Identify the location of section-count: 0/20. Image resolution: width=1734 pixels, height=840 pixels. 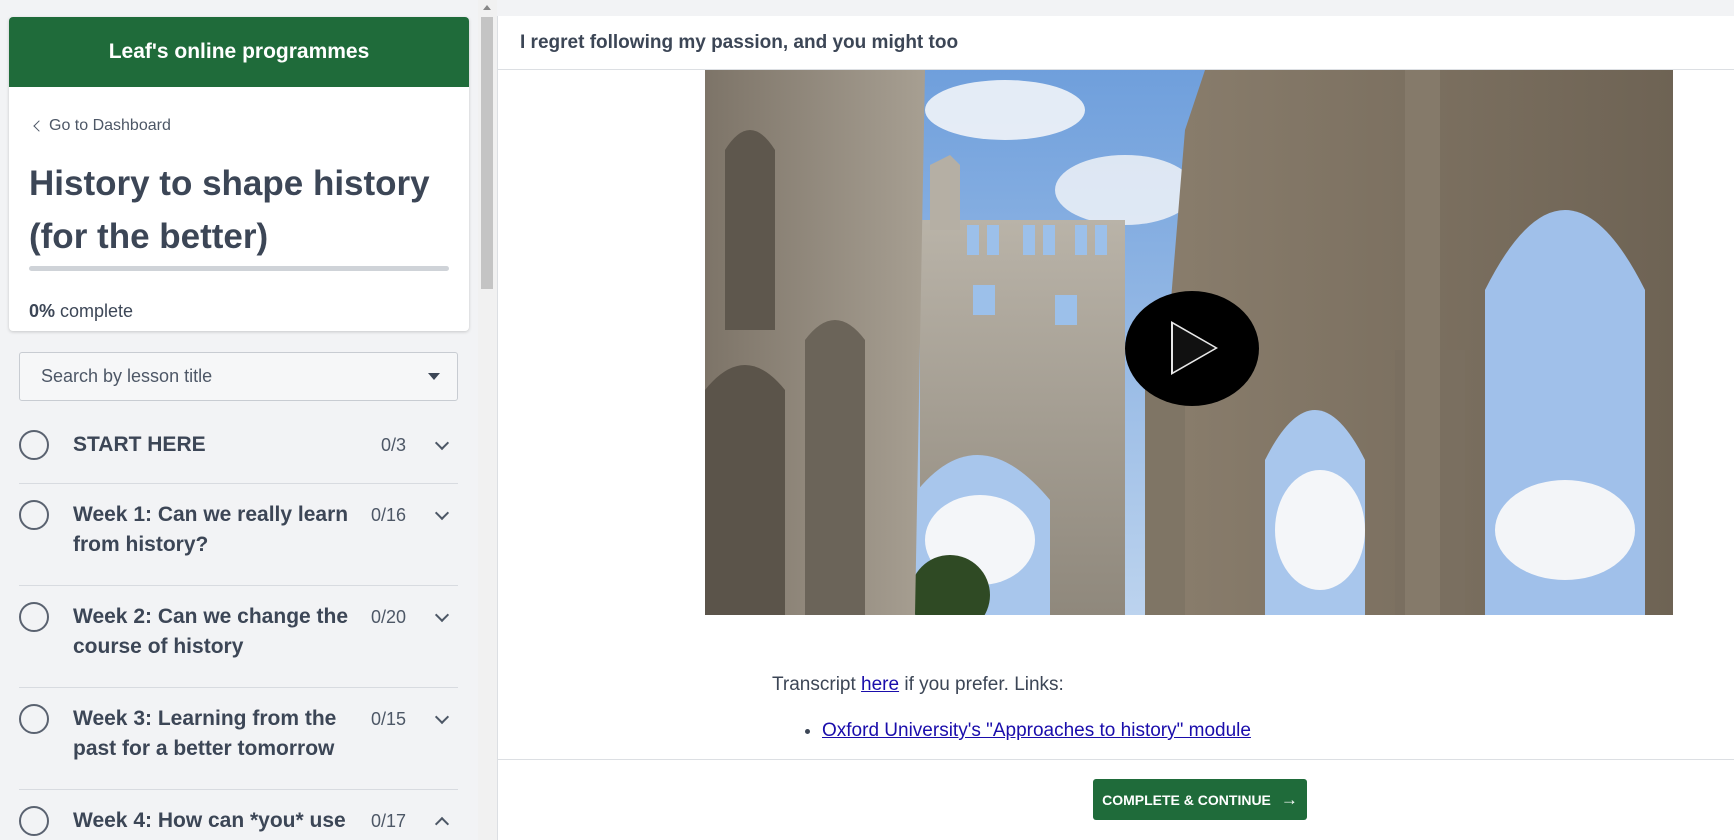
(388, 617).